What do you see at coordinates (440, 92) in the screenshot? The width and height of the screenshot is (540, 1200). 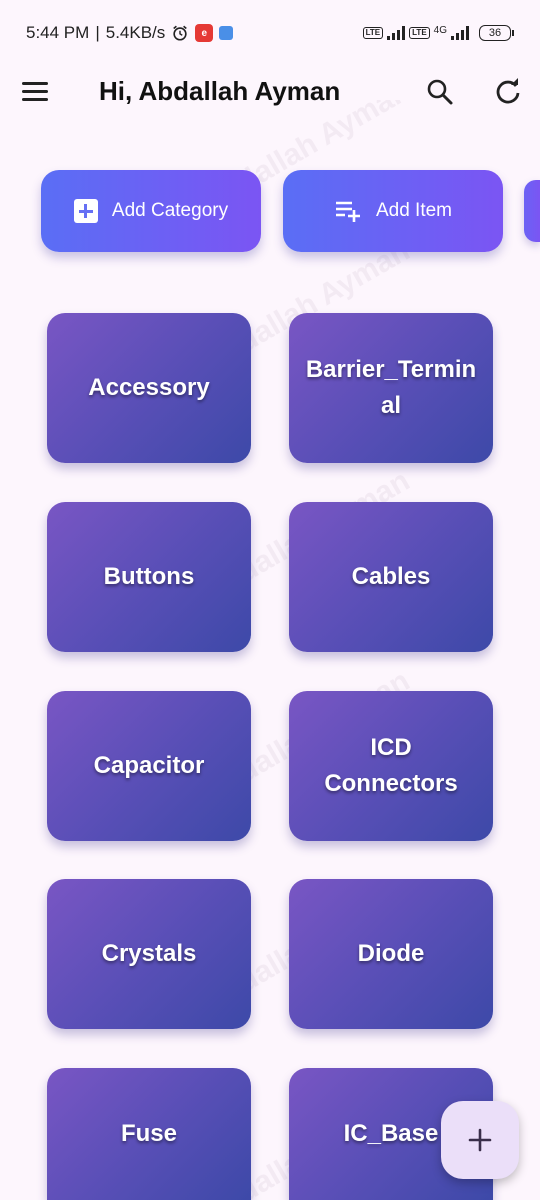 I see `search-icon` at bounding box center [440, 92].